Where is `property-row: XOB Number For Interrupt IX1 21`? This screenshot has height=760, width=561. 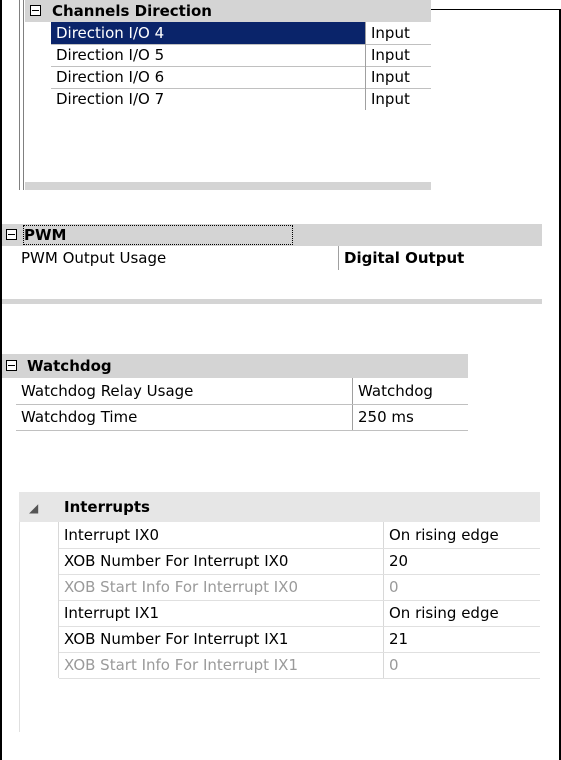
property-row: XOB Number For Interrupt IX1 21 is located at coordinates (299, 639).